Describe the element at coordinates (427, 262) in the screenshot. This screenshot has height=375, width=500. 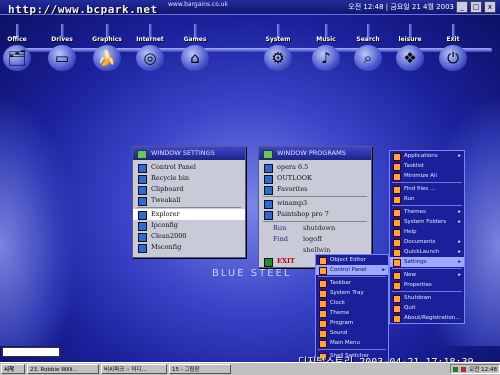
I see `menu-item: Settings ▸` at that location.